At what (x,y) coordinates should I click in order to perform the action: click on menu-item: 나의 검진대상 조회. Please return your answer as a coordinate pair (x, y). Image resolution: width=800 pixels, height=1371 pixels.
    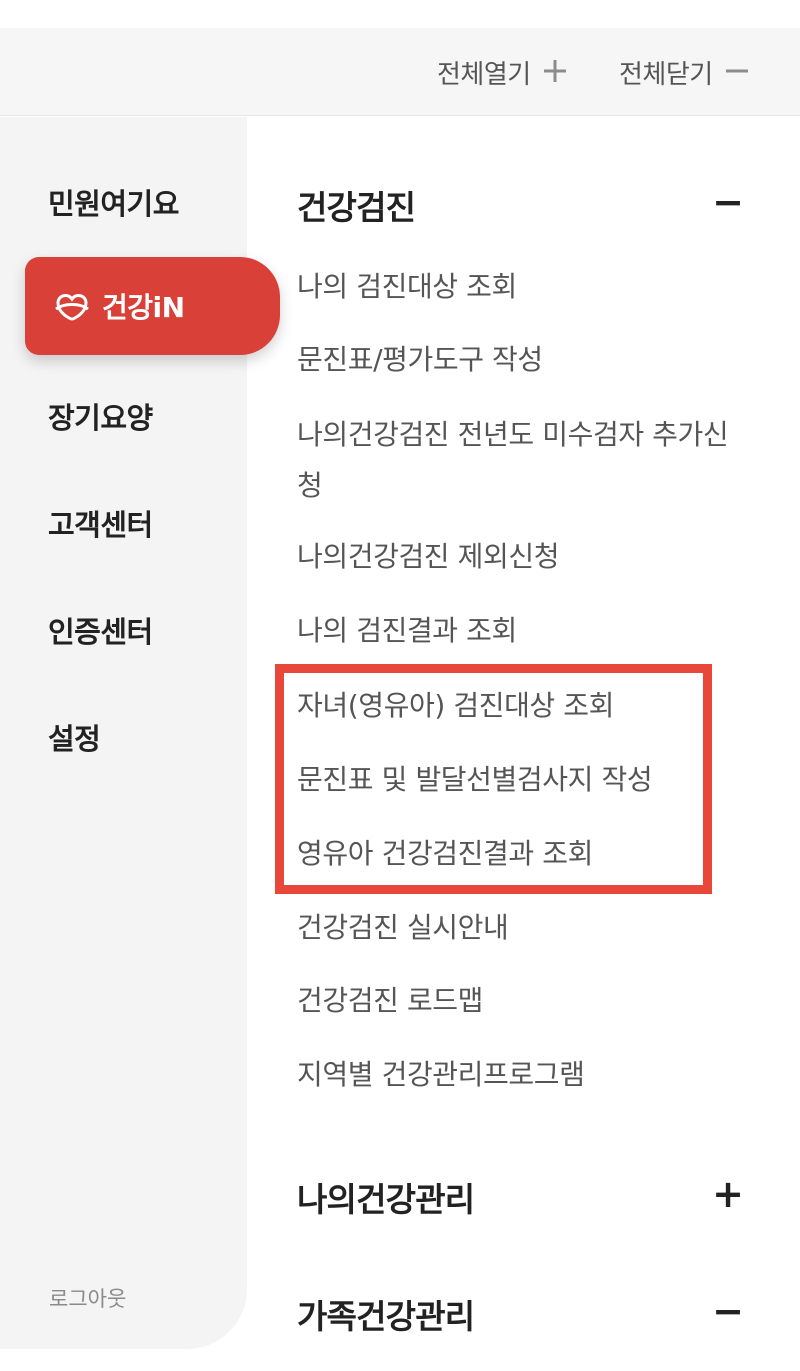
    Looking at the image, I should click on (522, 286).